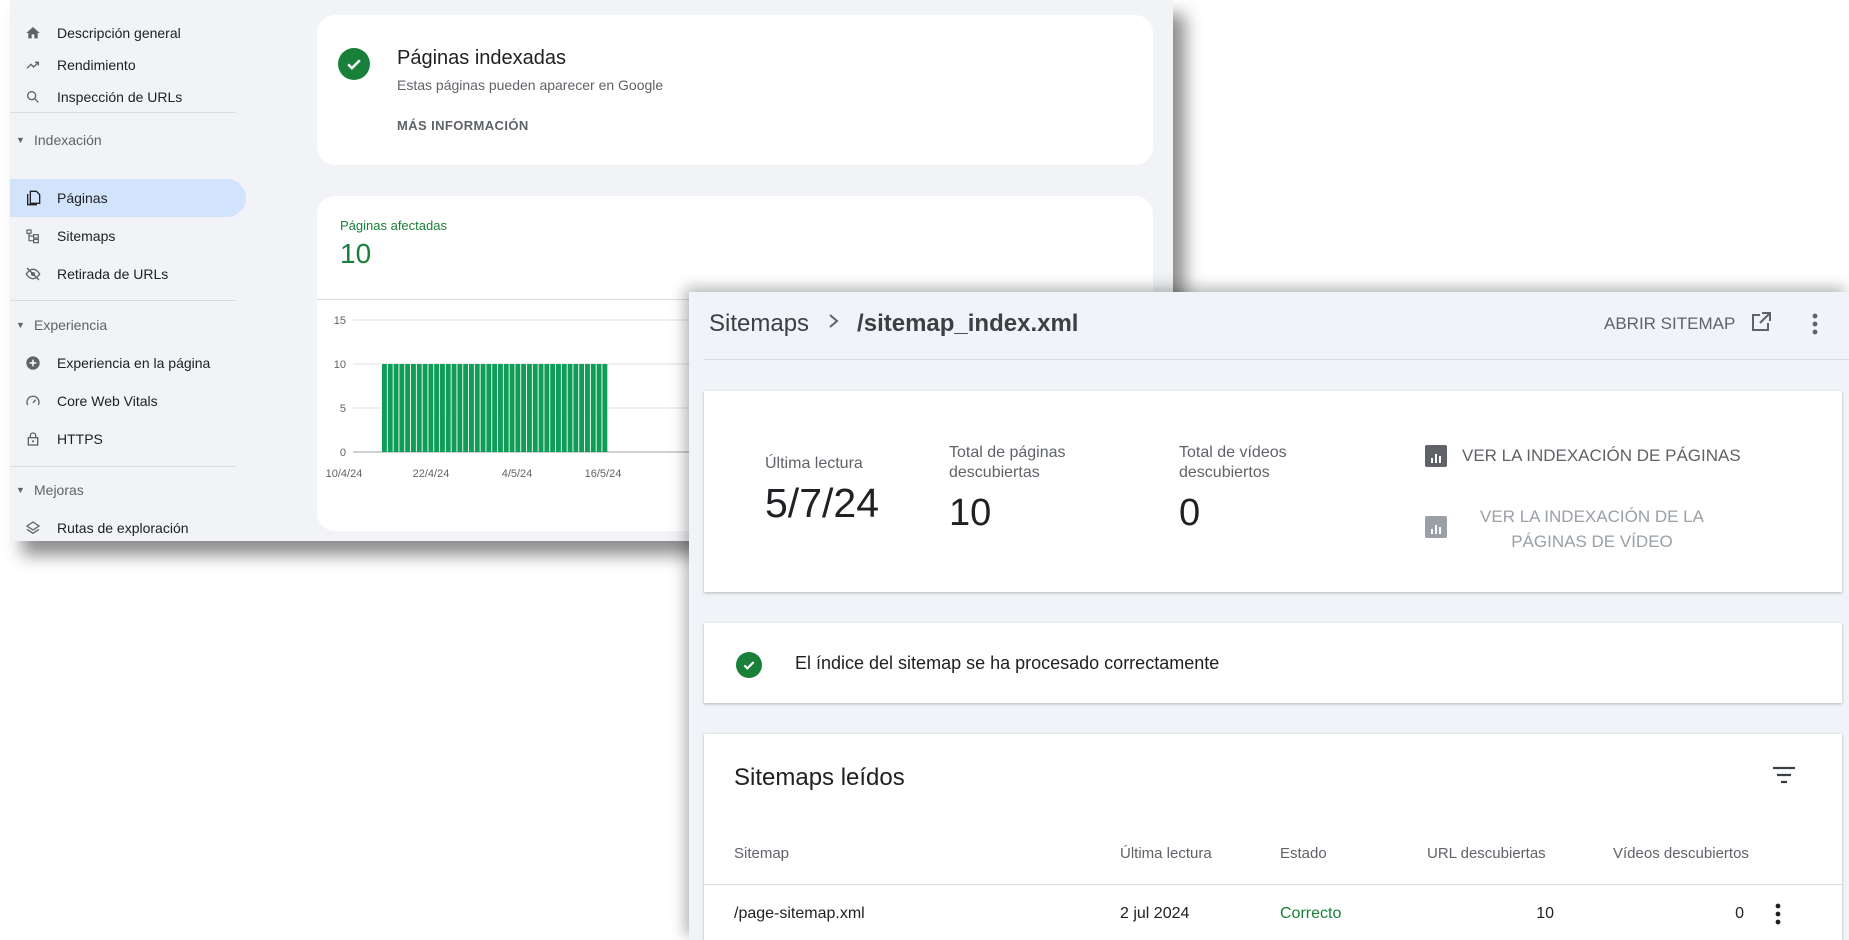 Image resolution: width=1849 pixels, height=940 pixels. I want to click on view-video-indexing-link: VER LA INDEXACIÓN DE LA PÁGINAS DE VÍDEO, so click(1571, 529).